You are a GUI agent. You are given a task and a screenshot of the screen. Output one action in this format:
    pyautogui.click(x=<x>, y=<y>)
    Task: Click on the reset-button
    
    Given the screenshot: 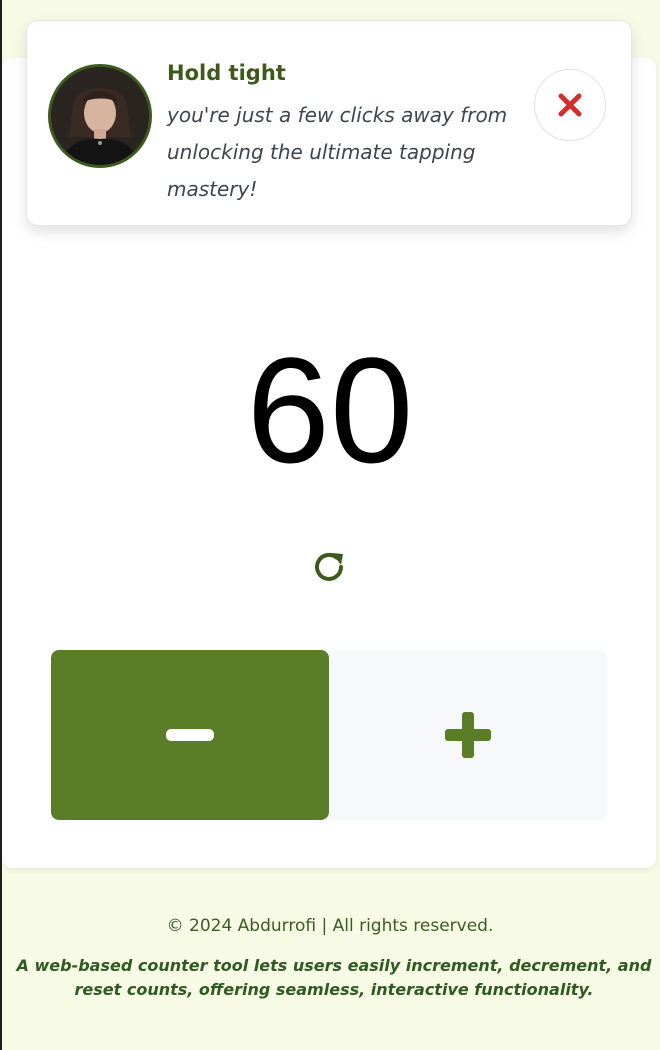 What is the action you would take?
    pyautogui.click(x=329, y=567)
    